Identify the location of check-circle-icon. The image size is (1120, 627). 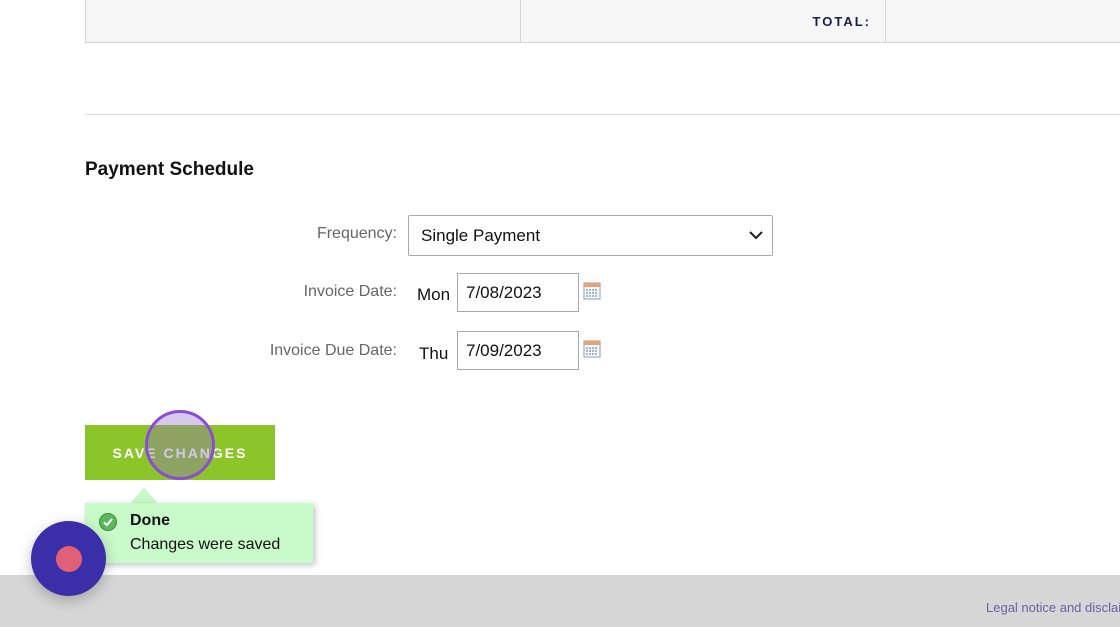
(108, 522).